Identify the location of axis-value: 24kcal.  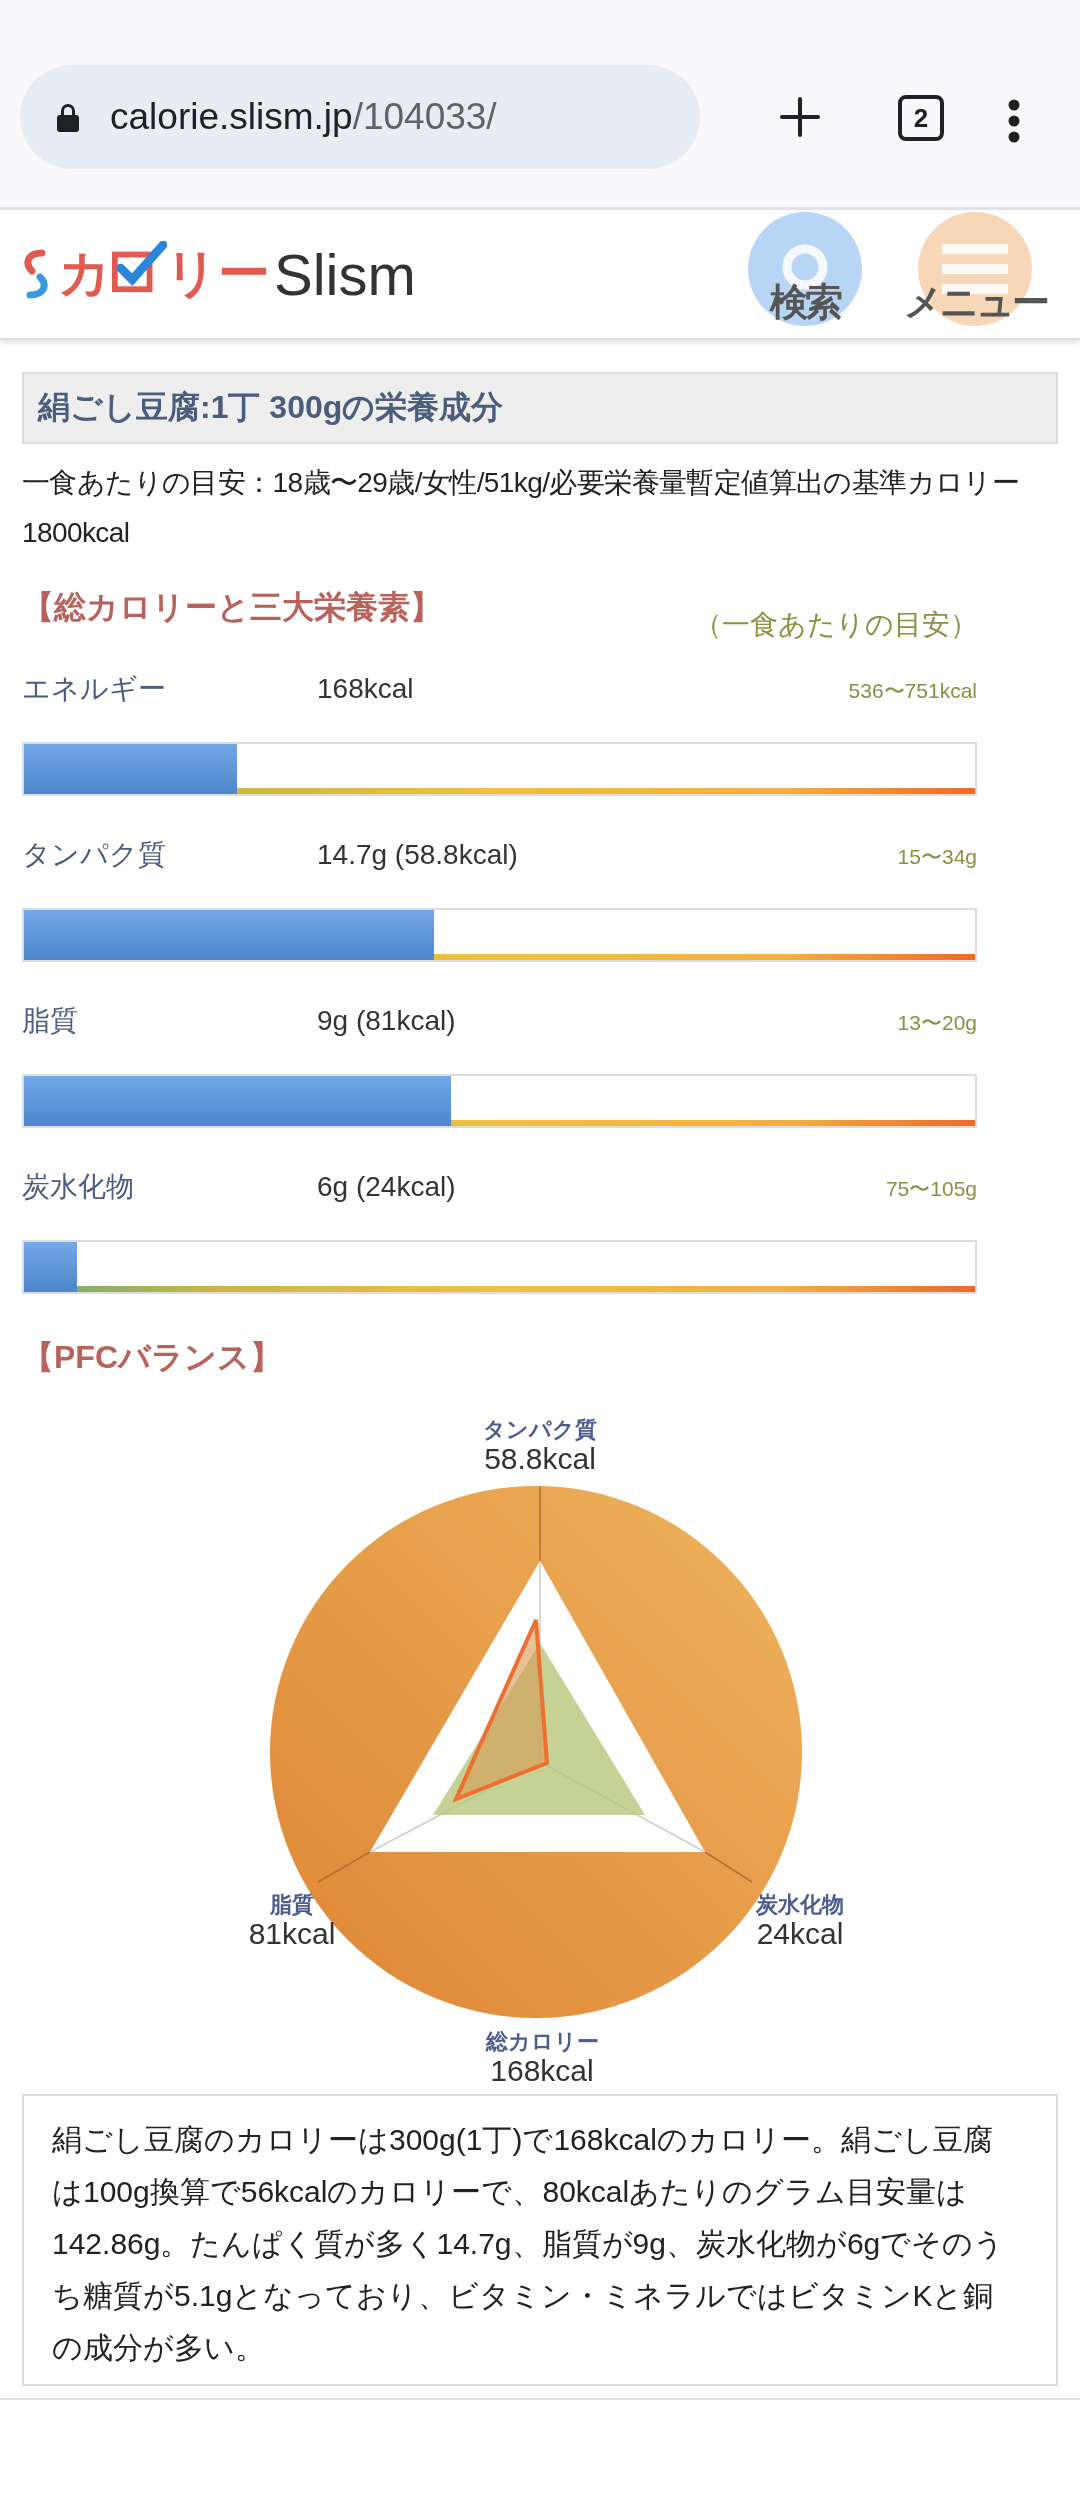
(800, 1934).